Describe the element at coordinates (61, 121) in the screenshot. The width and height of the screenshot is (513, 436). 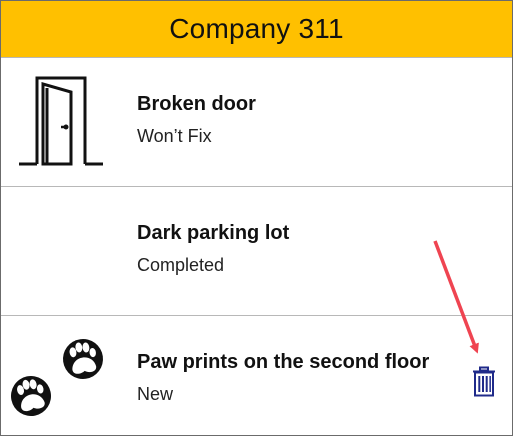
I see `door-icon` at that location.